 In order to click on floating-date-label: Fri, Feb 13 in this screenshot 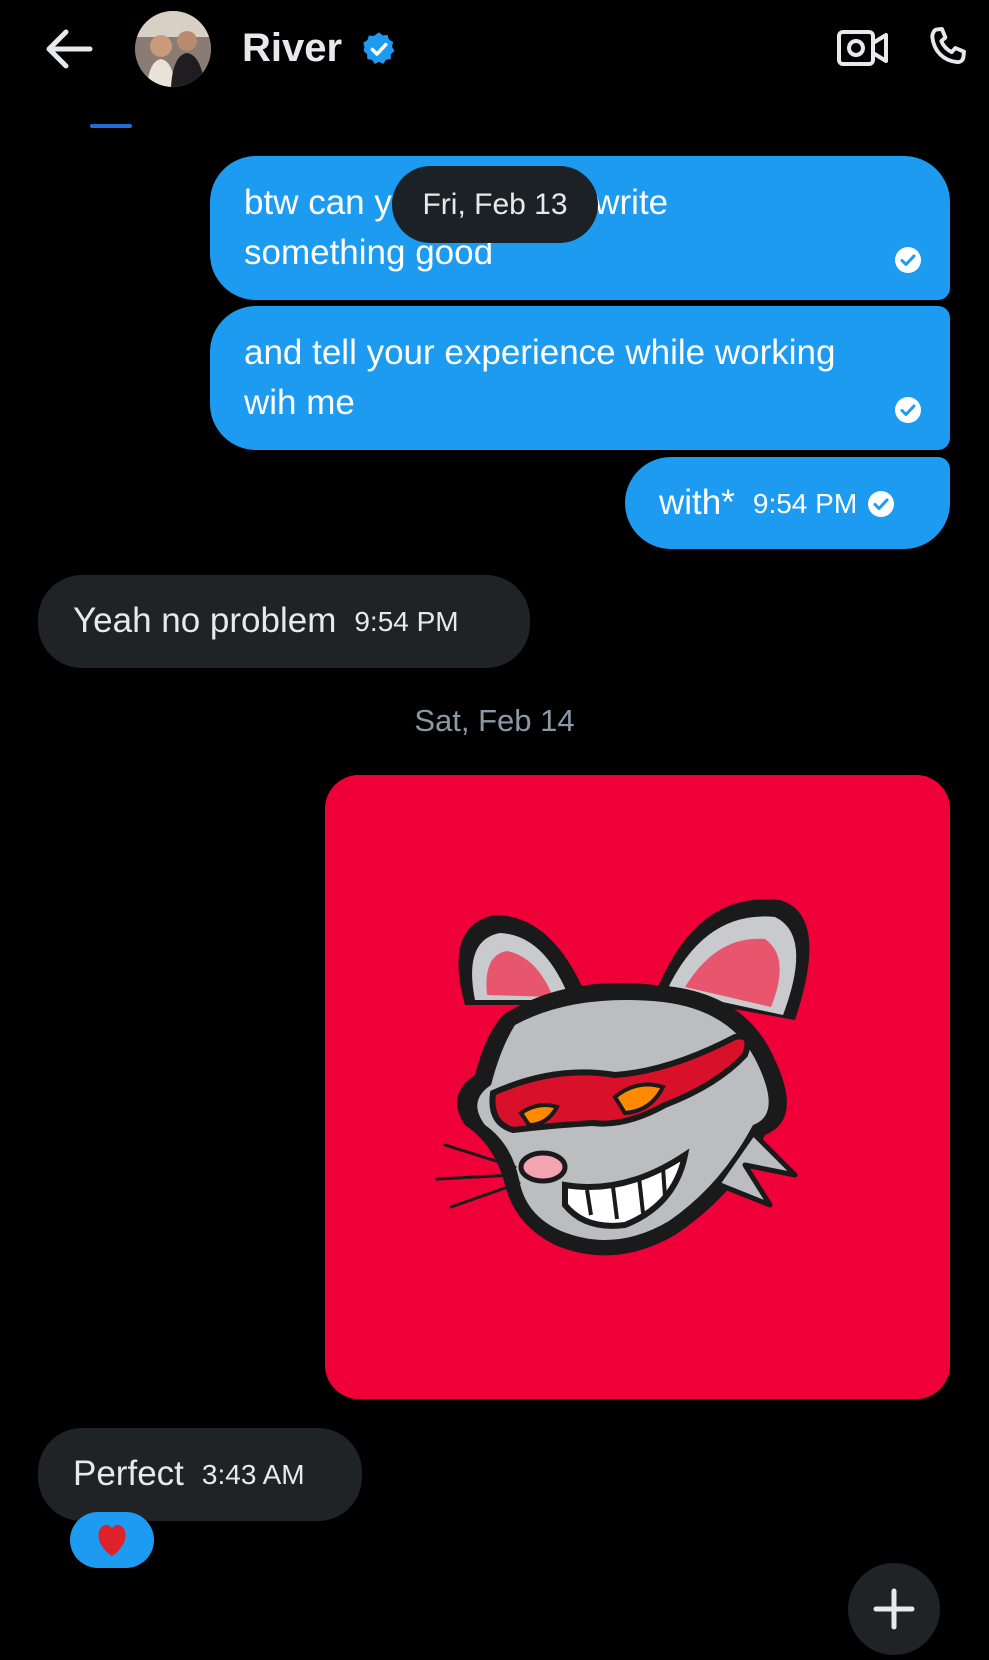, I will do `click(495, 204)`.